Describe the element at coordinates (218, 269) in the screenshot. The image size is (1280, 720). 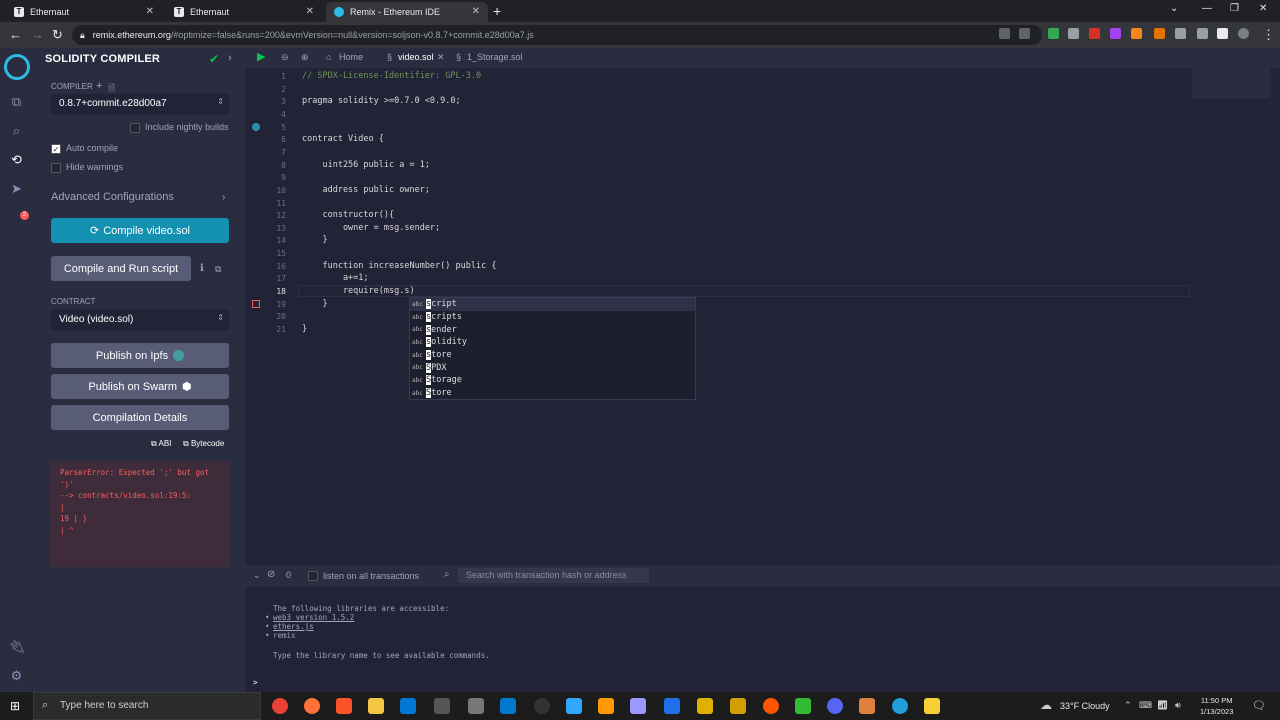
I see `copy-icon: ⧉` at that location.